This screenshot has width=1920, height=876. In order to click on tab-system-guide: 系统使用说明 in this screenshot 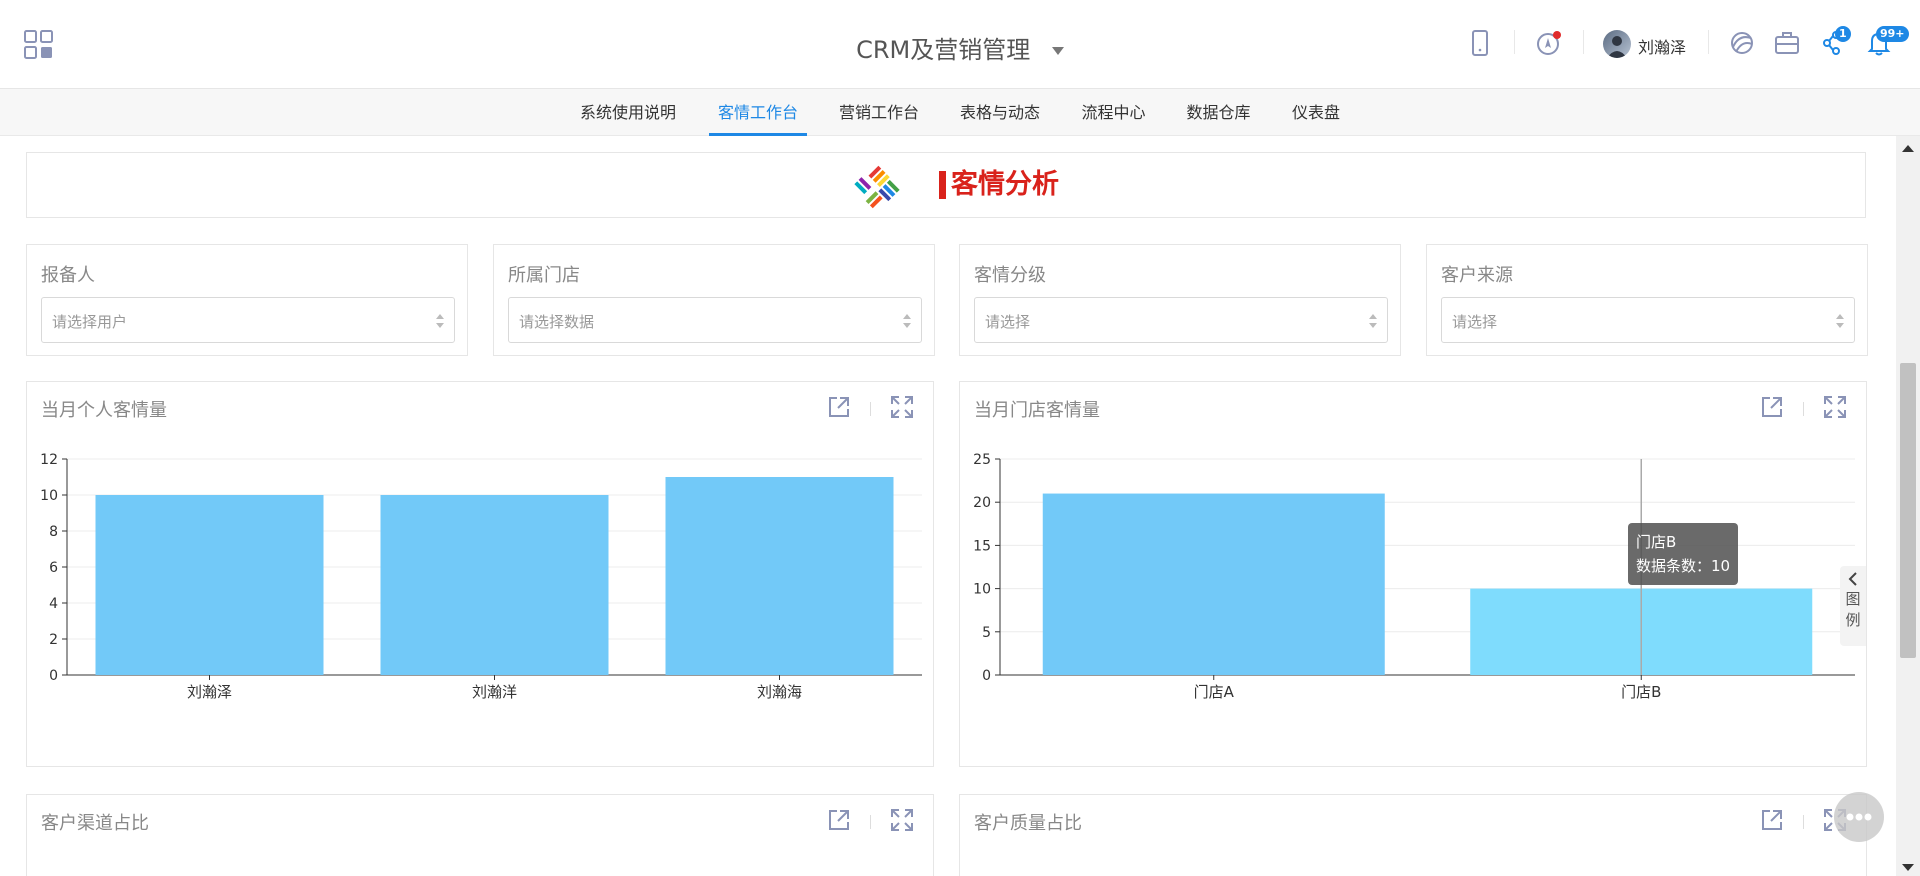, I will do `click(628, 112)`.